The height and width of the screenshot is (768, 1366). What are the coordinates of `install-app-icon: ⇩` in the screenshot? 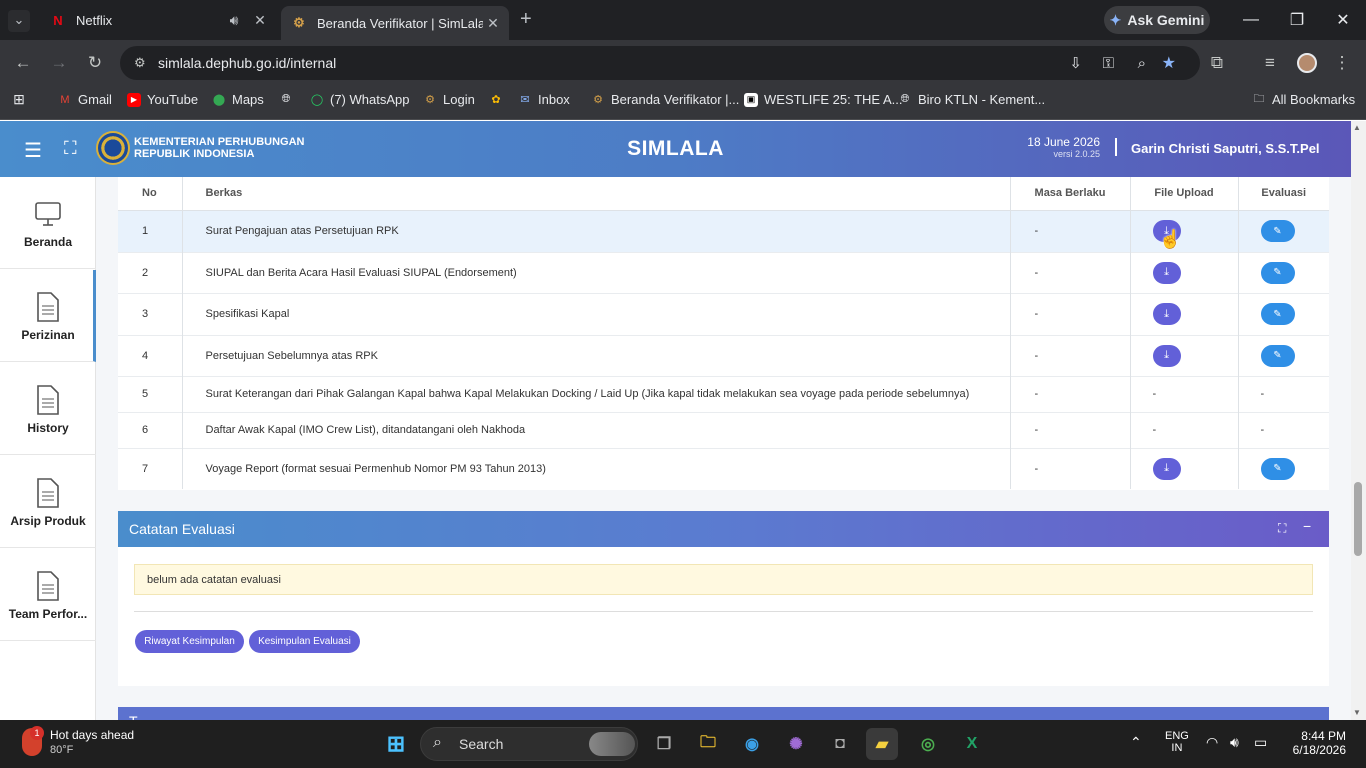 It's located at (1075, 63).